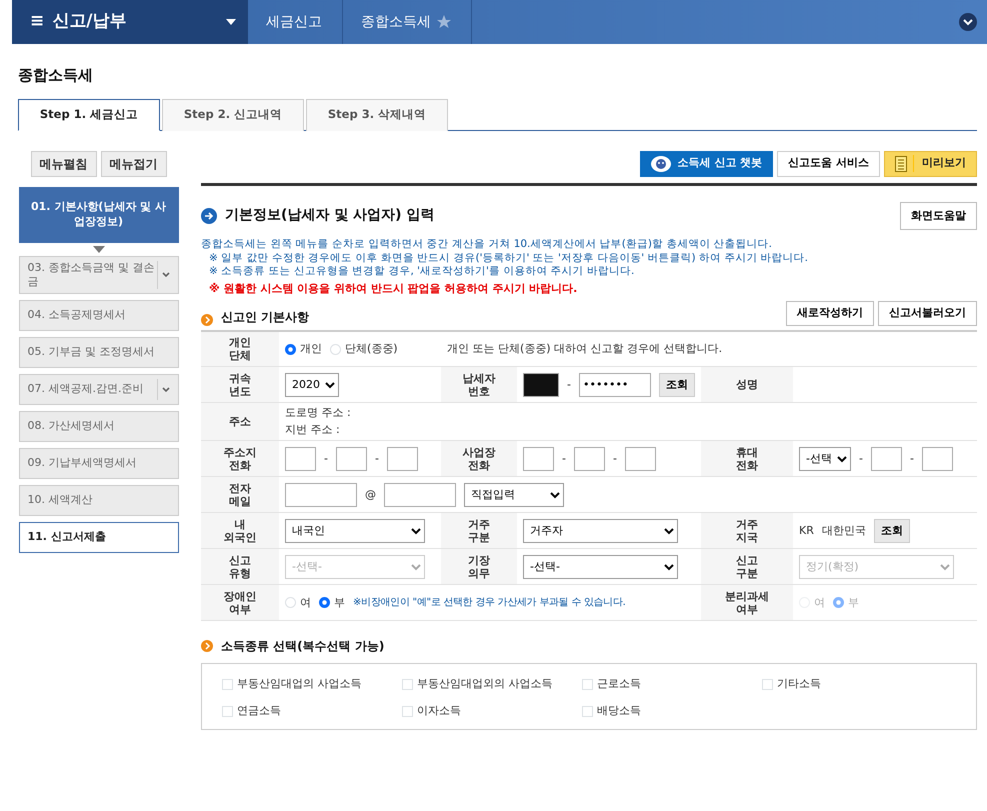 This screenshot has width=987, height=811. Describe the element at coordinates (747, 384) in the screenshot. I see `field-label: 성명` at that location.